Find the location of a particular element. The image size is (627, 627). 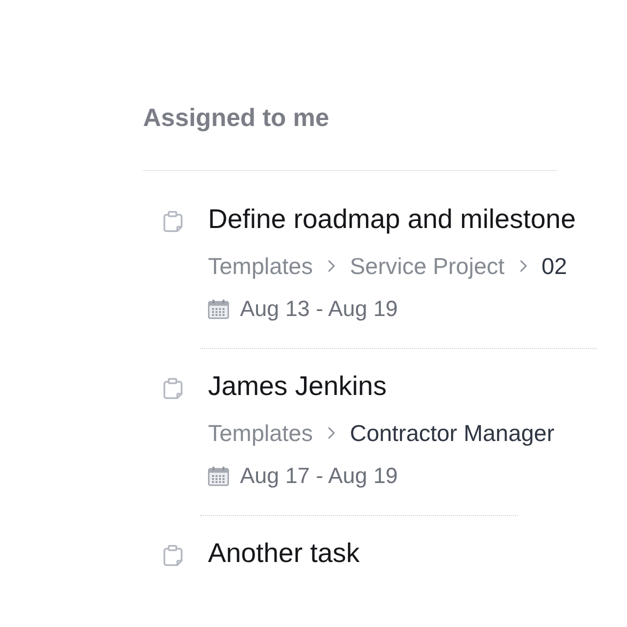

date-range: Aug 13 - Aug 19 is located at coordinates (319, 309).